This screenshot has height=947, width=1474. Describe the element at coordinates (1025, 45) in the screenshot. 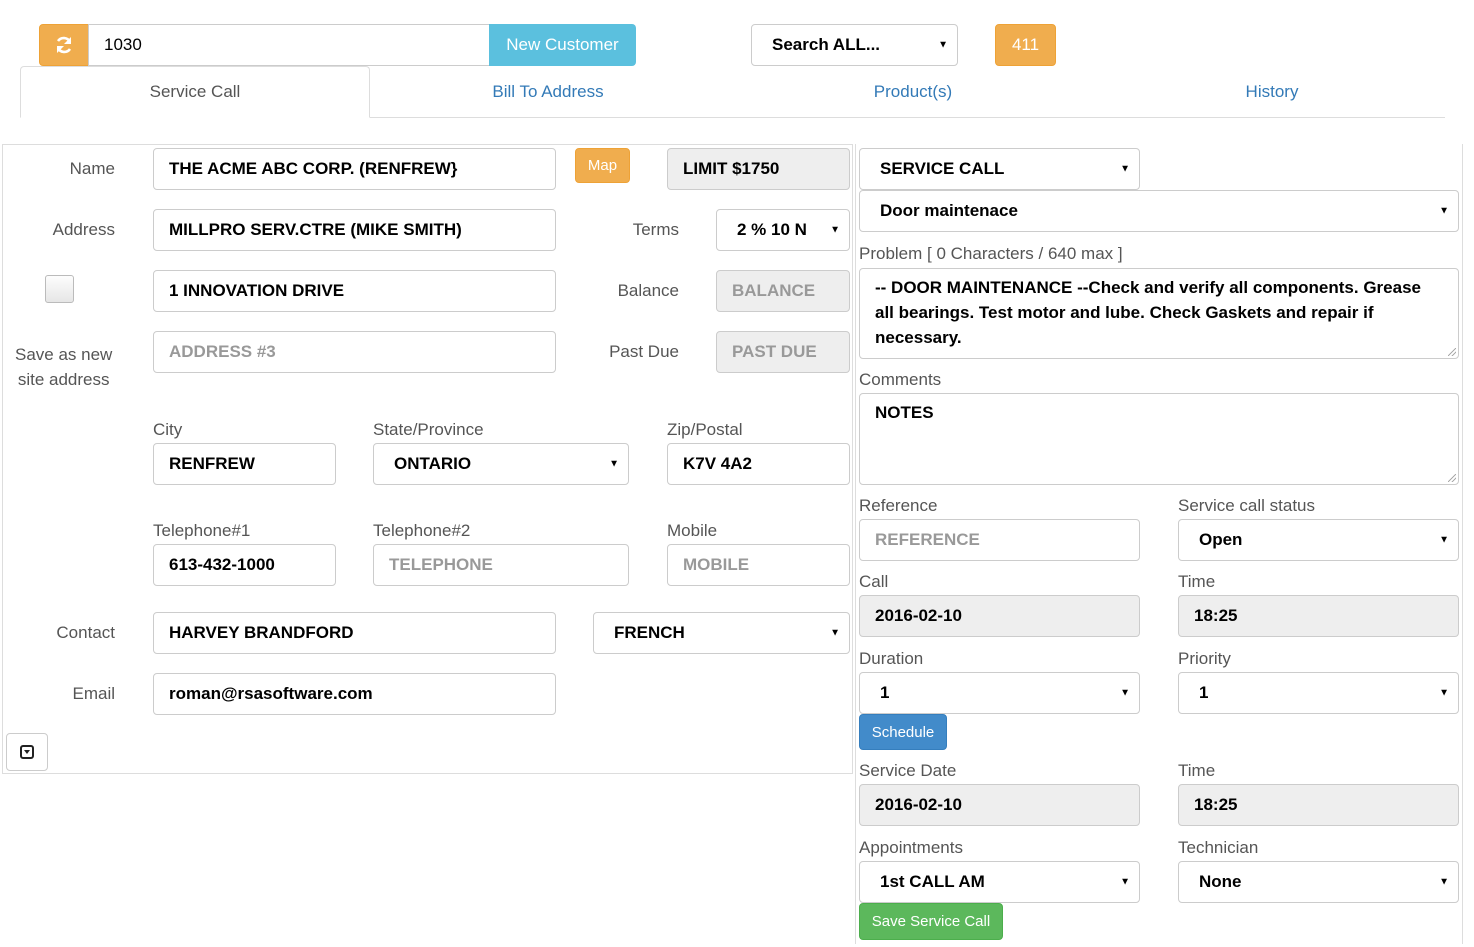

I see `count-badge-button: 411` at that location.